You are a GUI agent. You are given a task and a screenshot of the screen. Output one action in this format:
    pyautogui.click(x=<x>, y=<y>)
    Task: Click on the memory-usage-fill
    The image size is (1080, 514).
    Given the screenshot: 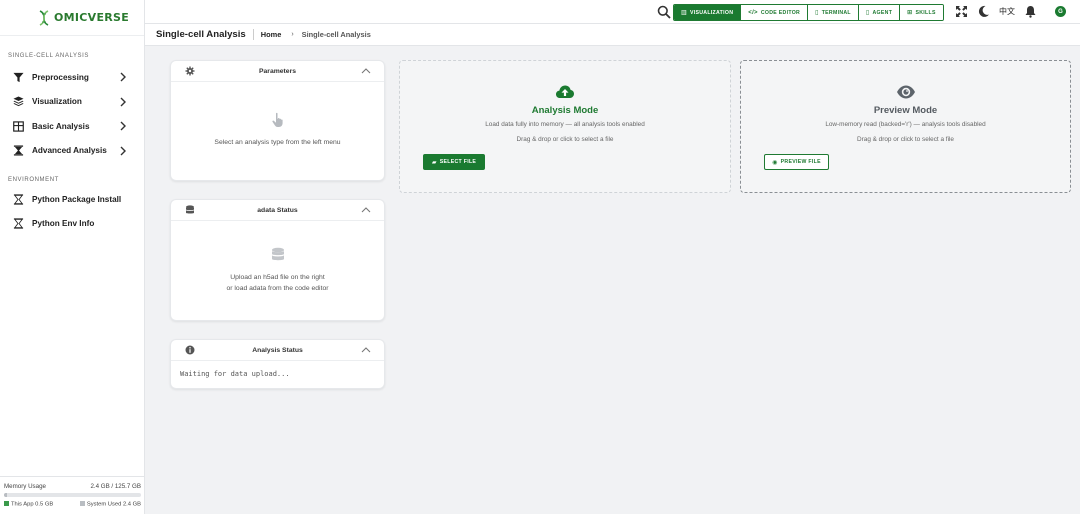 What is the action you would take?
    pyautogui.click(x=5, y=495)
    